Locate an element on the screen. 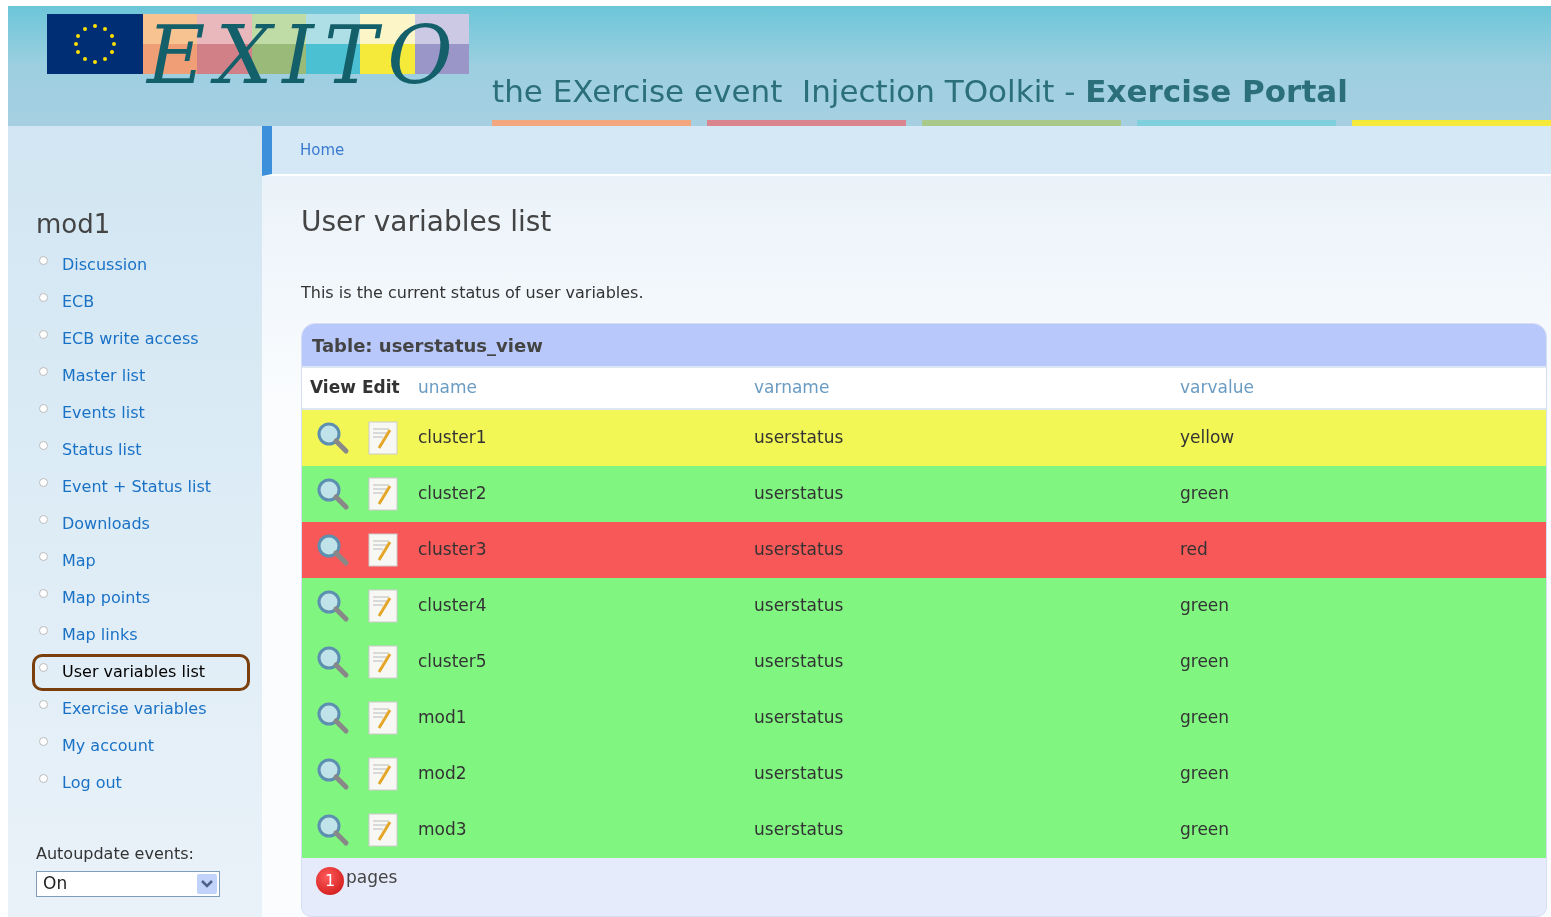  column-header: Edit is located at coordinates (381, 388).